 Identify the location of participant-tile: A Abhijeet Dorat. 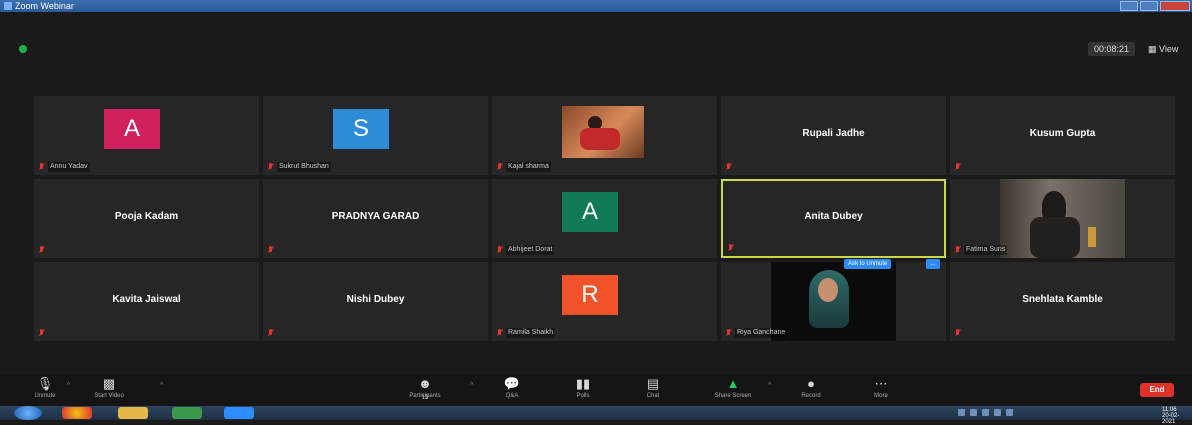
(604, 218).